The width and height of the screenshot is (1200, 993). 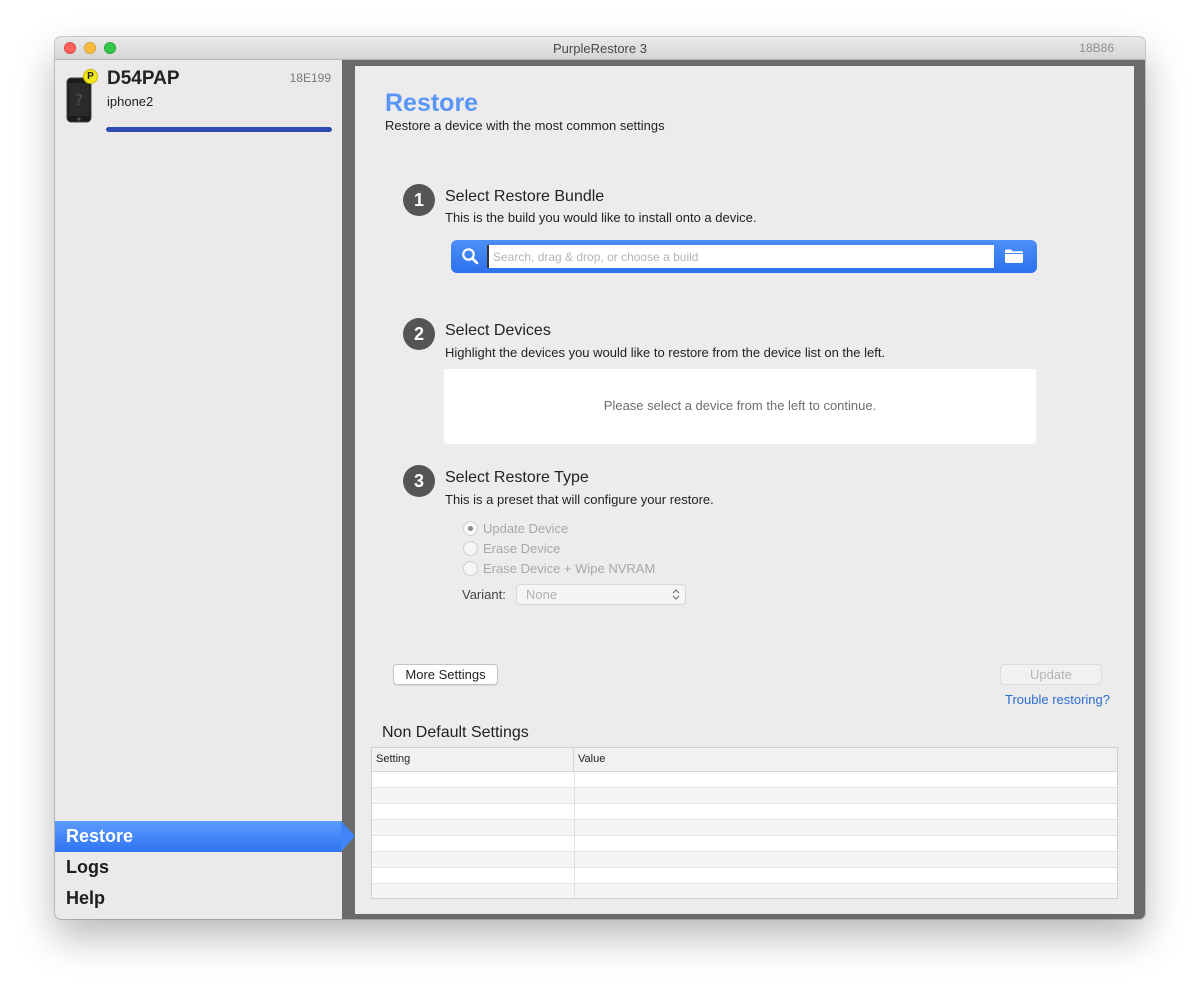 What do you see at coordinates (1057, 699) in the screenshot?
I see `trouble-restoring-link: Trouble restoring?` at bounding box center [1057, 699].